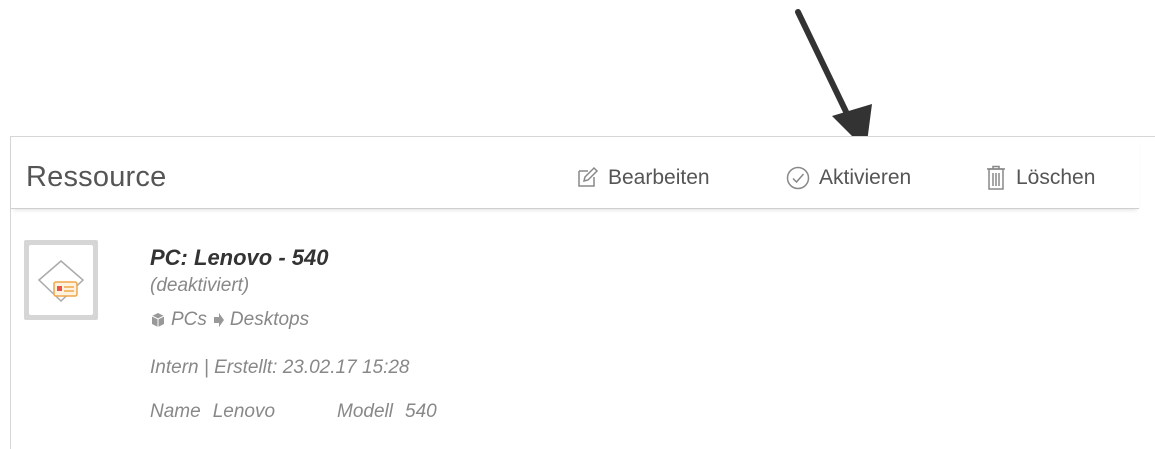 This screenshot has width=1155, height=449. What do you see at coordinates (200, 285) in the screenshot?
I see `resource-status: (deaktiviert)` at bounding box center [200, 285].